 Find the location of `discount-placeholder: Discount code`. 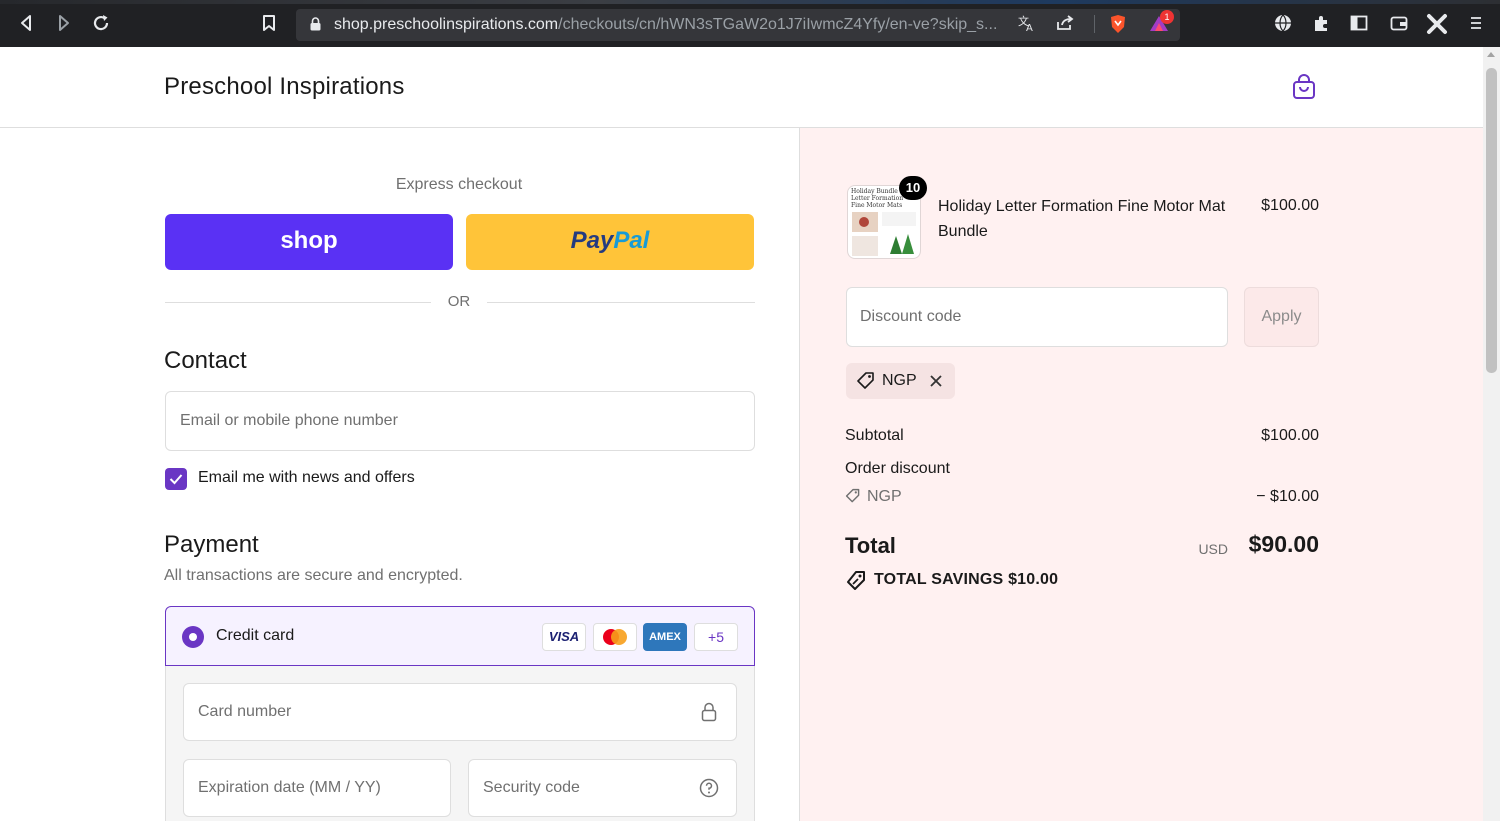

discount-placeholder: Discount code is located at coordinates (911, 316).